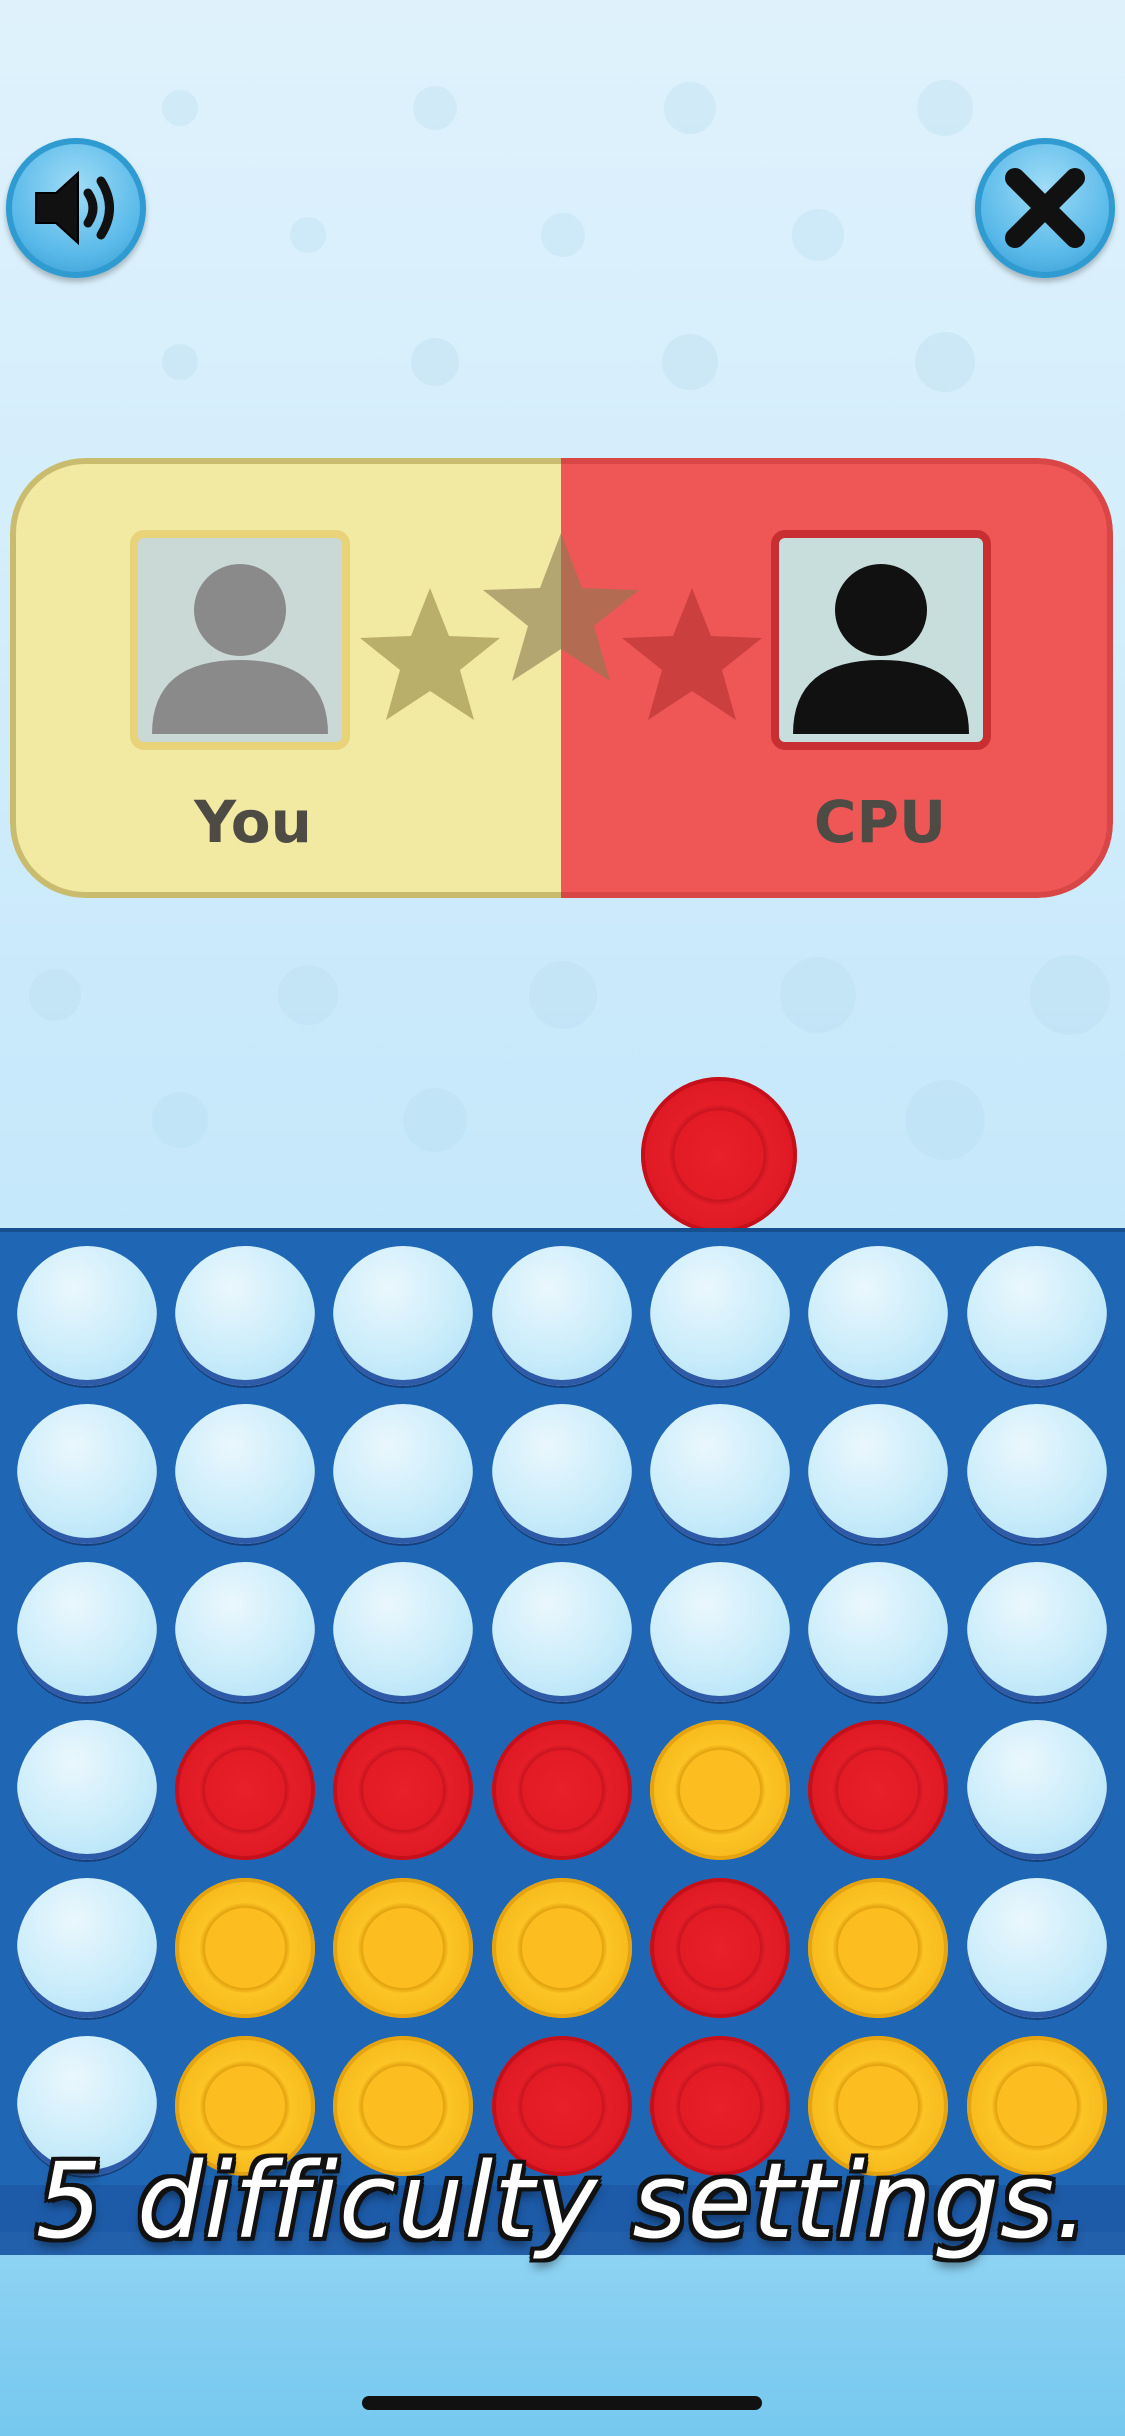 This screenshot has height=2436, width=1125. Describe the element at coordinates (881, 649) in the screenshot. I see `person-silhouette-icon` at that location.